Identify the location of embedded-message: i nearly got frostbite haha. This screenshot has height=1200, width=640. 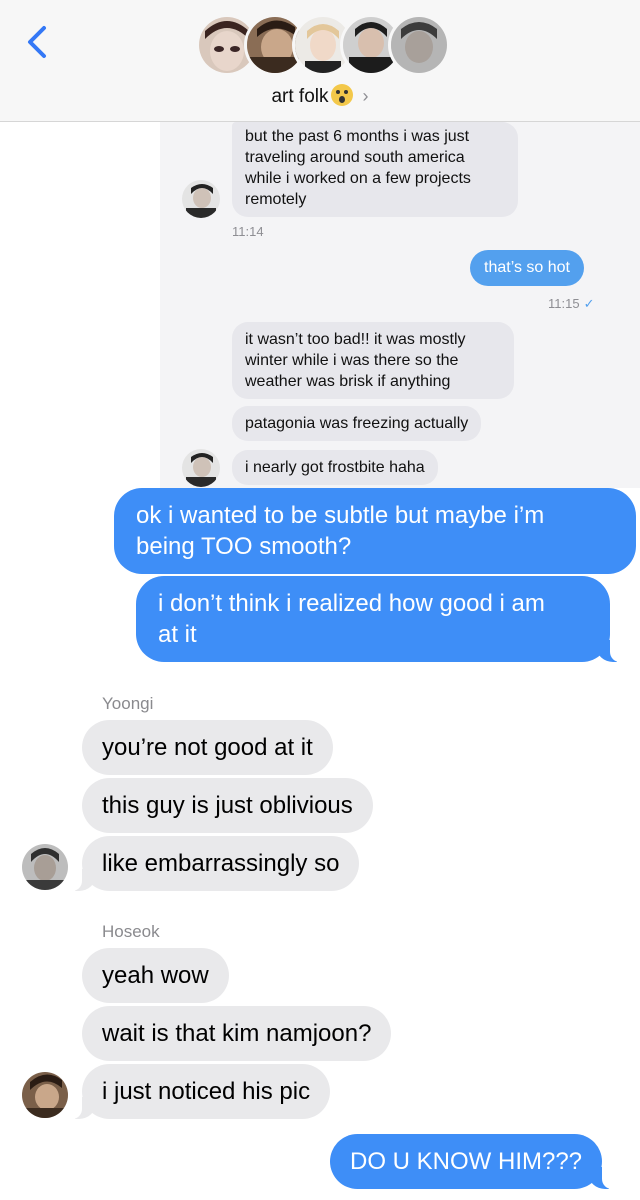
(335, 467).